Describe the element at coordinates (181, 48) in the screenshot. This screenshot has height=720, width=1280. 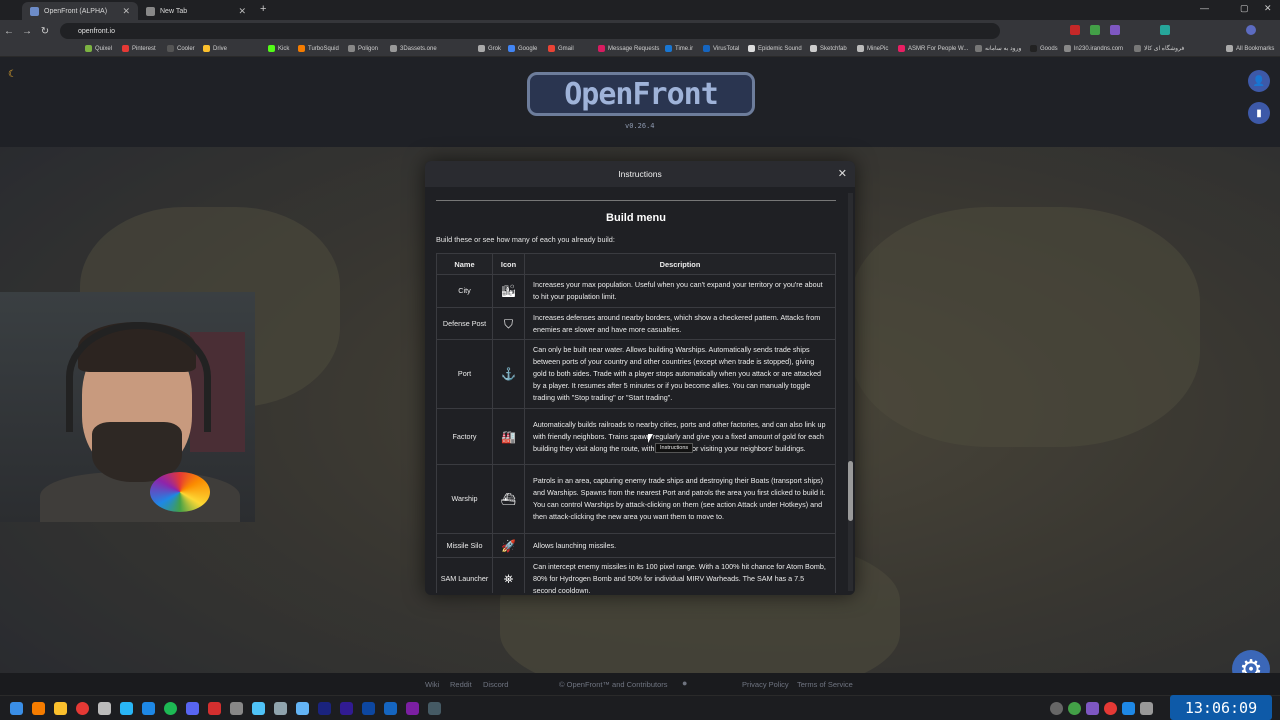
I see `bookmark-item: Cooler` at that location.